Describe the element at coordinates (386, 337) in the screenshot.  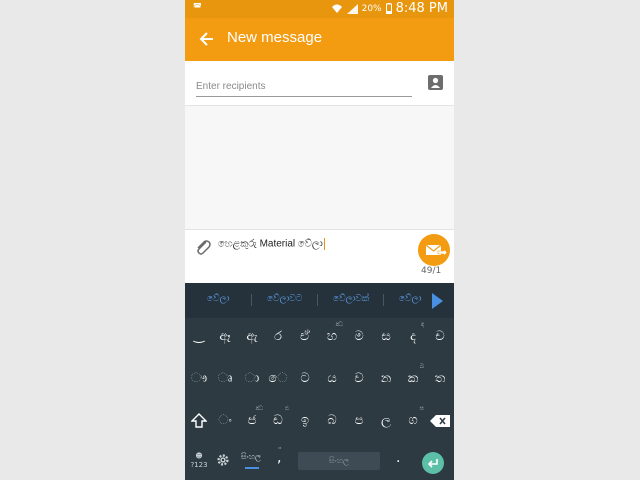
I see `key: ස` at that location.